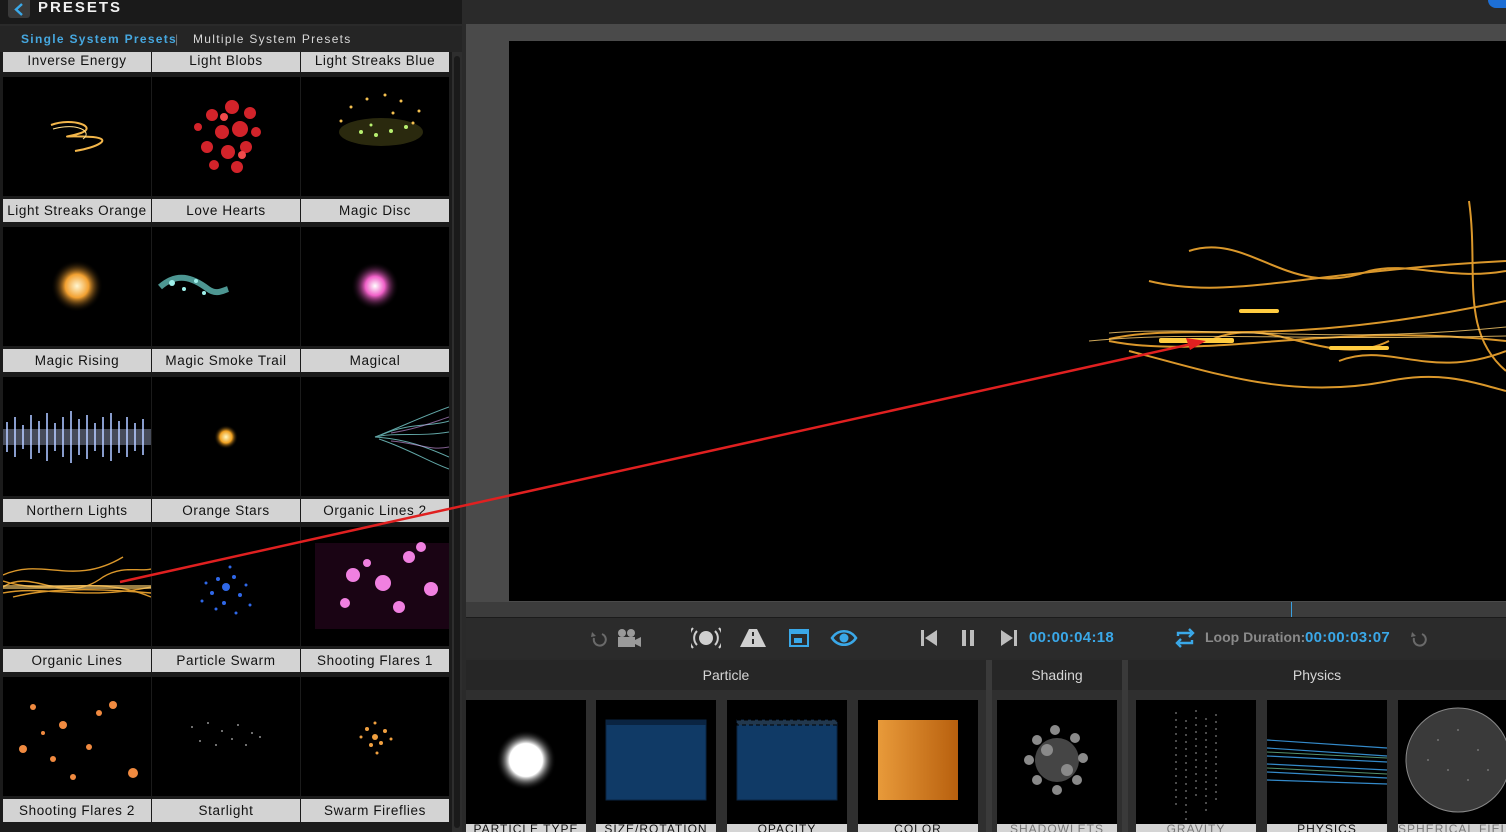 The image size is (1506, 832). I want to click on skip-back-icon, so click(929, 638).